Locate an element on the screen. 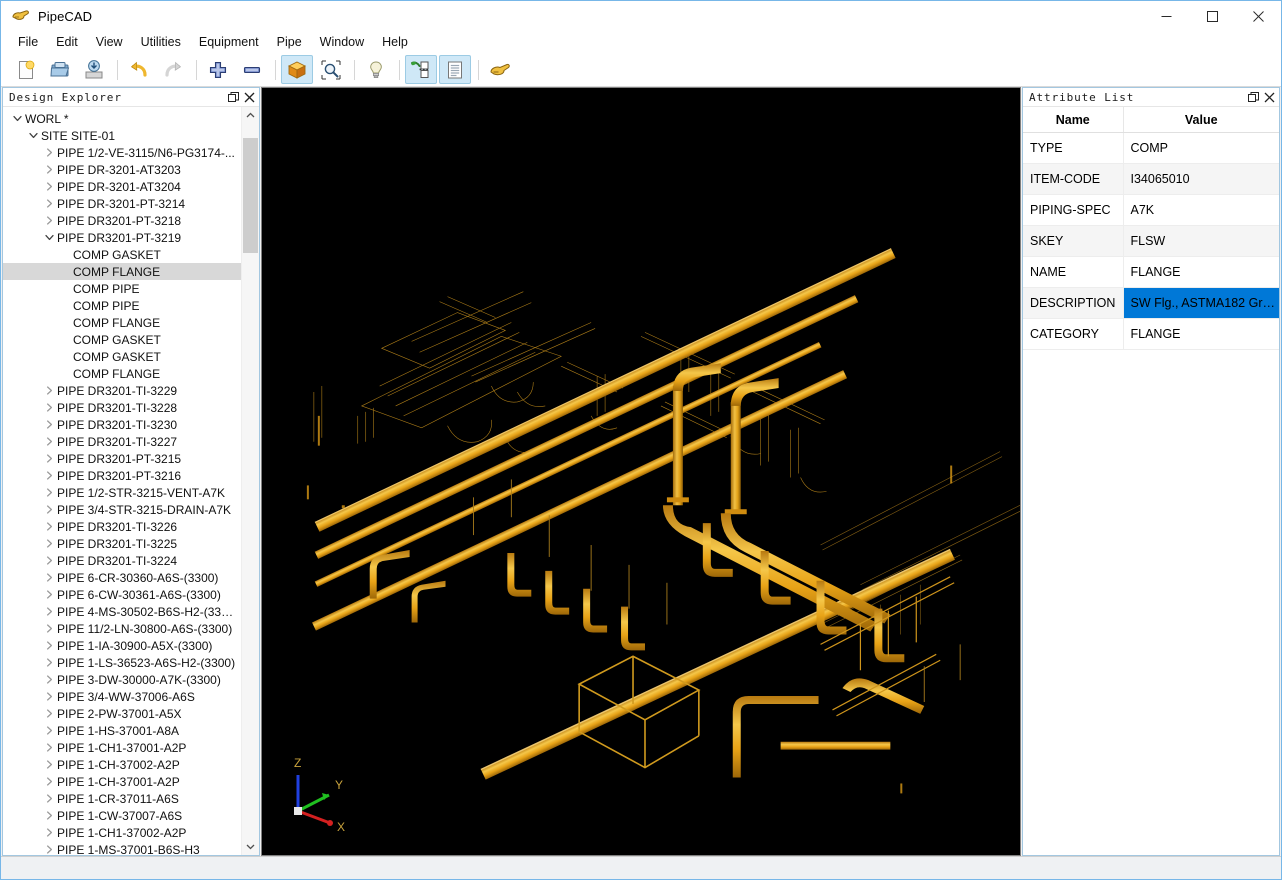 The height and width of the screenshot is (880, 1282). tree-item: PIPE DR-3201-AT3204 is located at coordinates (122, 186).